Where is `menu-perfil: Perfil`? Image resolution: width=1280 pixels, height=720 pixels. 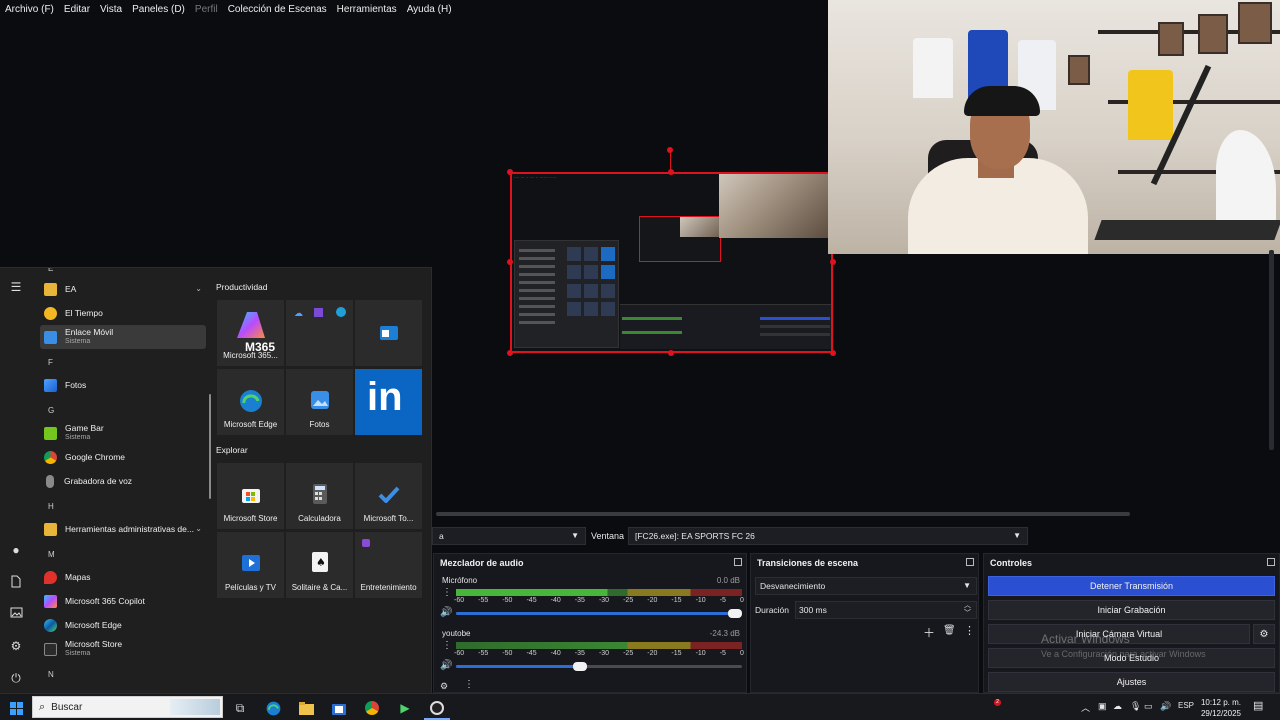 menu-perfil: Perfil is located at coordinates (206, 9).